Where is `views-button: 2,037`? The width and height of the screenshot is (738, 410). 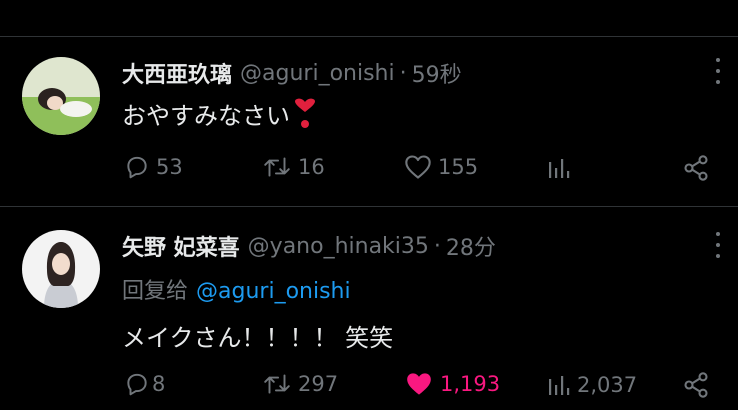 views-button: 2,037 is located at coordinates (591, 385).